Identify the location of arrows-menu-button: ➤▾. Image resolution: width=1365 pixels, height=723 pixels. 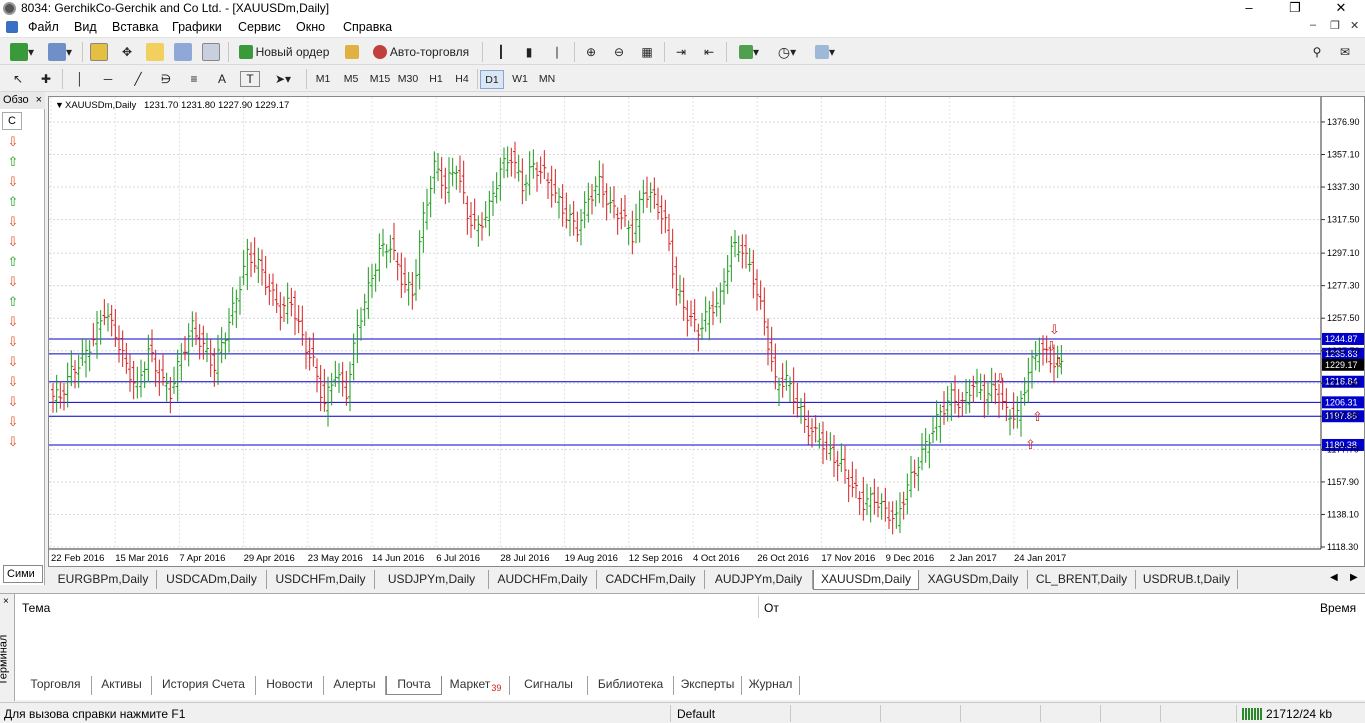
(283, 79).